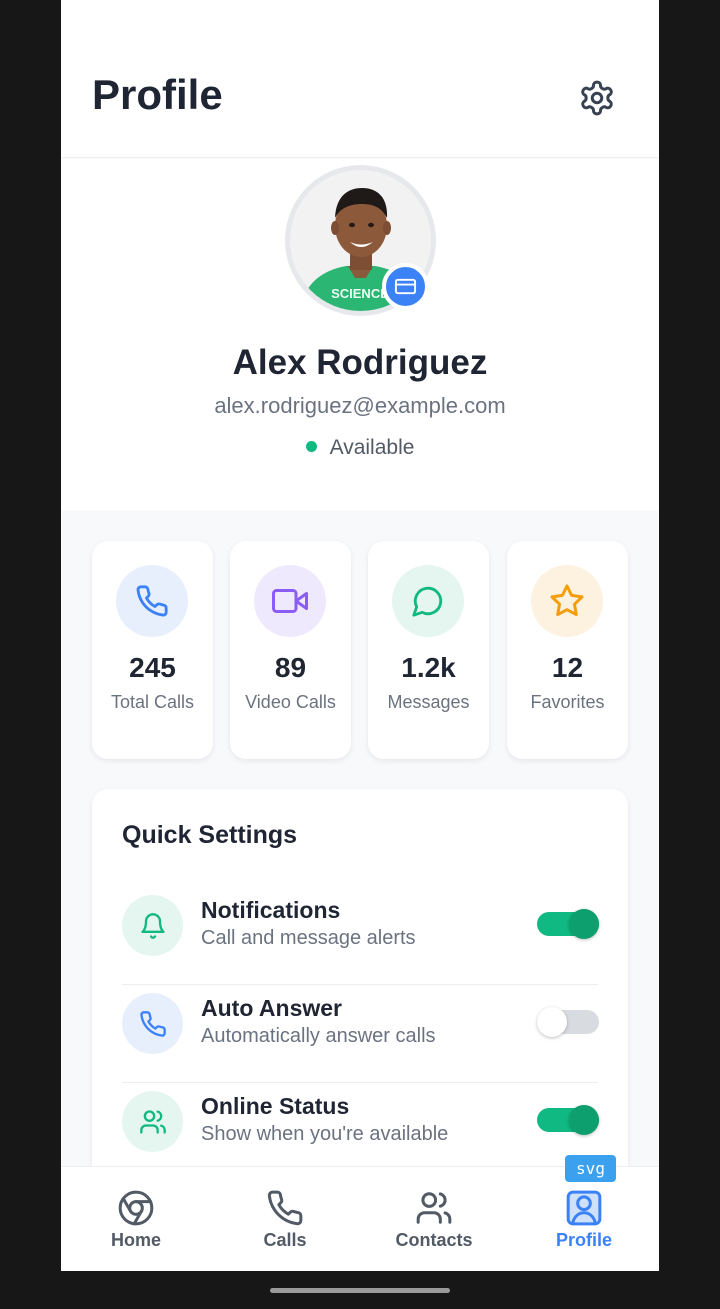 Image resolution: width=720 pixels, height=1309 pixels. I want to click on video-icon, so click(290, 601).